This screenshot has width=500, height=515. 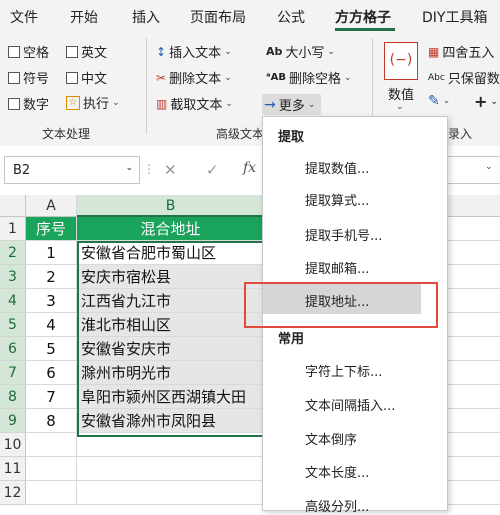 I want to click on table-cell-address: 安徽省安庆市, so click(x=171, y=349).